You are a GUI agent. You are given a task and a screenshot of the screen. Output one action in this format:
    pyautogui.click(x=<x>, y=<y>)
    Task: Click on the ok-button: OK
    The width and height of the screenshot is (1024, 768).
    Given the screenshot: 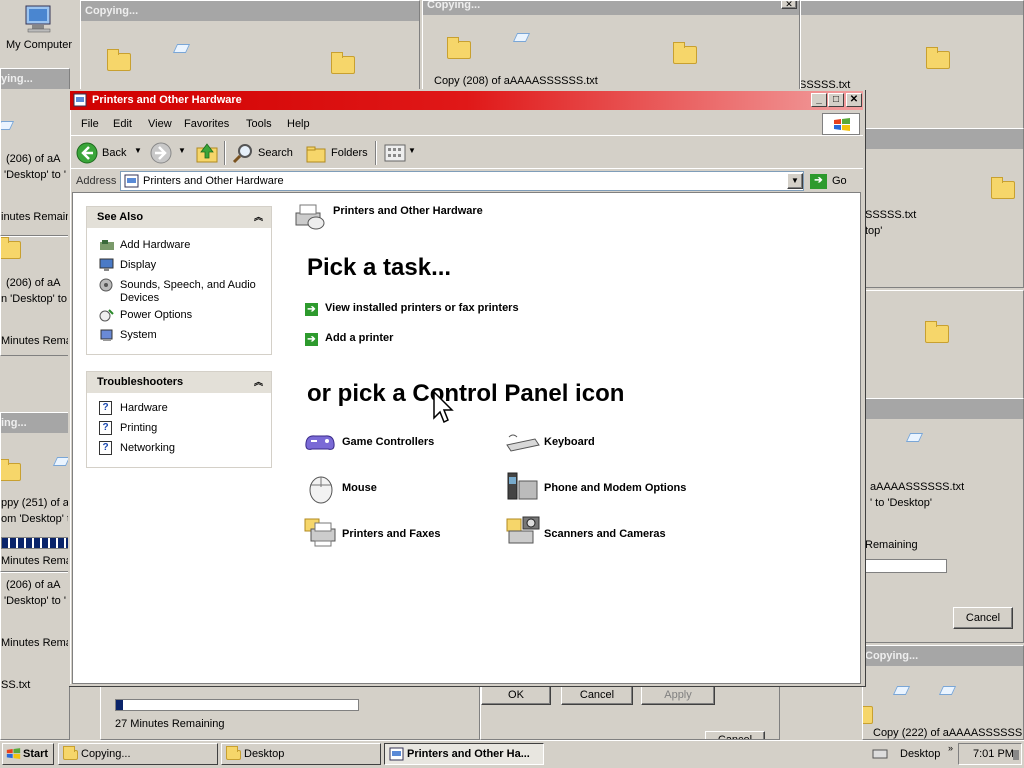 What is the action you would take?
    pyautogui.click(x=516, y=696)
    